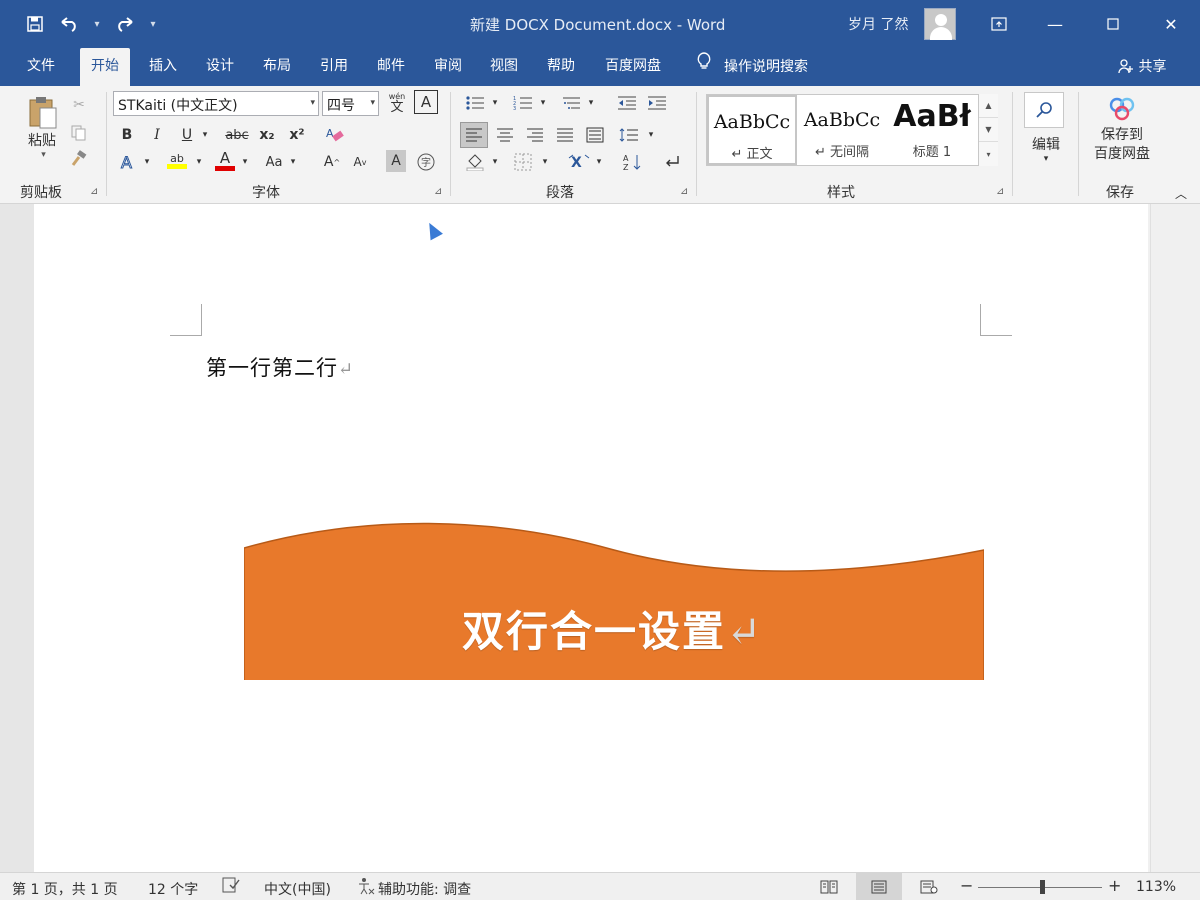  Describe the element at coordinates (366, 888) in the screenshot. I see `accessibility-icon` at that location.